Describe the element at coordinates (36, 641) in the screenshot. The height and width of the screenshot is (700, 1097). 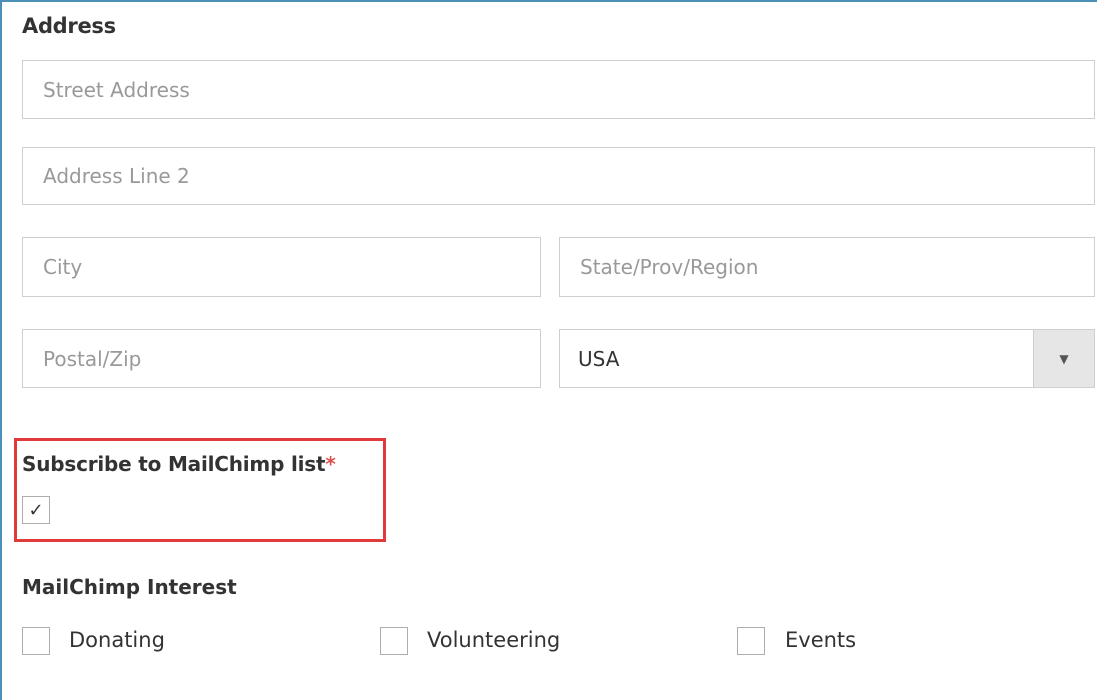
I see `donating-checkbox` at that location.